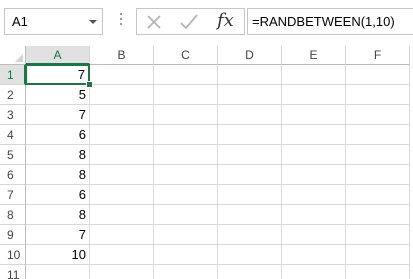  What do you see at coordinates (314, 55) in the screenshot?
I see `column-header-e: E` at bounding box center [314, 55].